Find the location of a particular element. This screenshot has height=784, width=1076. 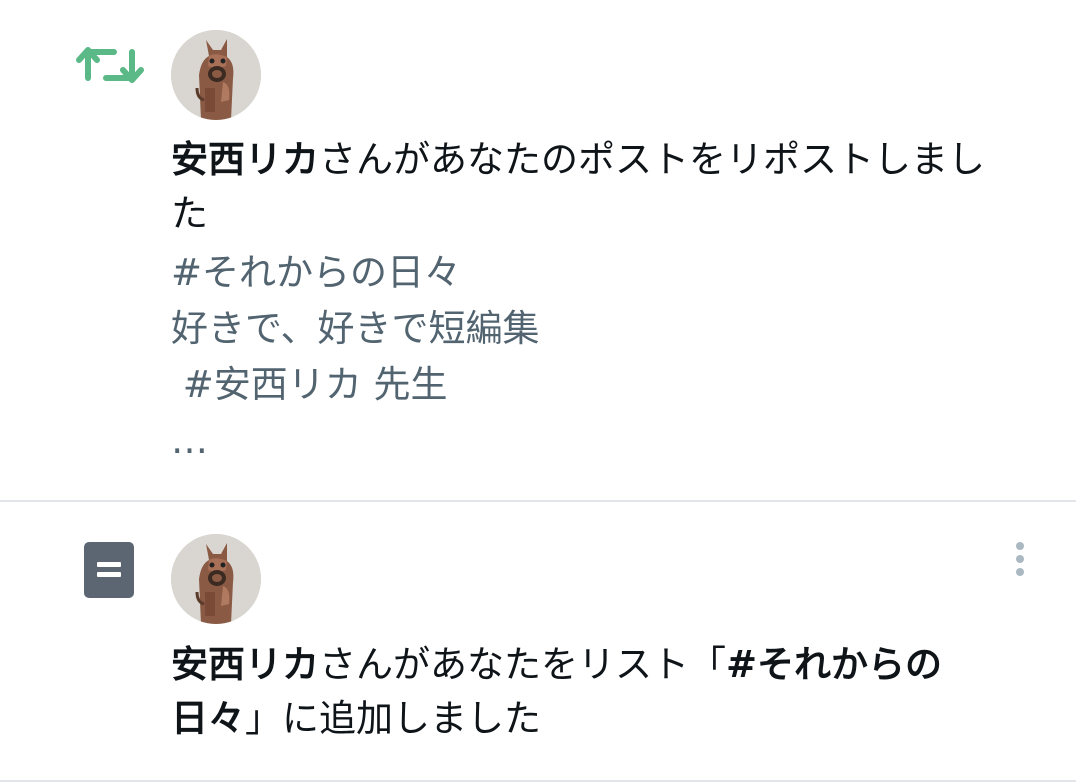

post-preview-line: #それからの日々 is located at coordinates (316, 272).